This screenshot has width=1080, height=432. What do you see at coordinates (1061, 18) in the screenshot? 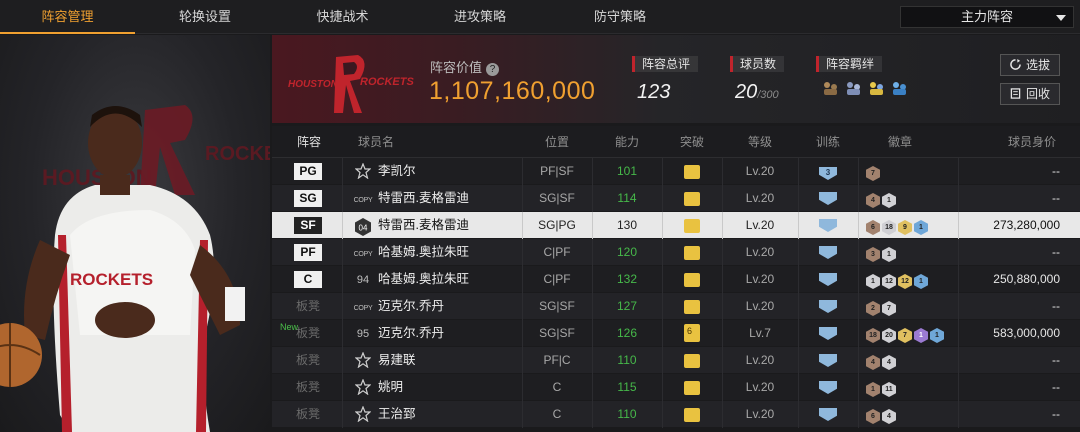
I see `chevron-down-icon` at bounding box center [1061, 18].